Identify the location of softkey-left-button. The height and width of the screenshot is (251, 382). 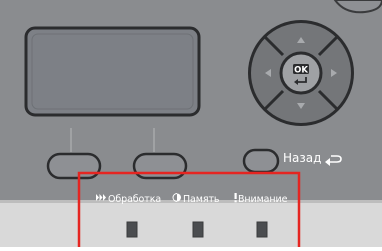
(74, 166).